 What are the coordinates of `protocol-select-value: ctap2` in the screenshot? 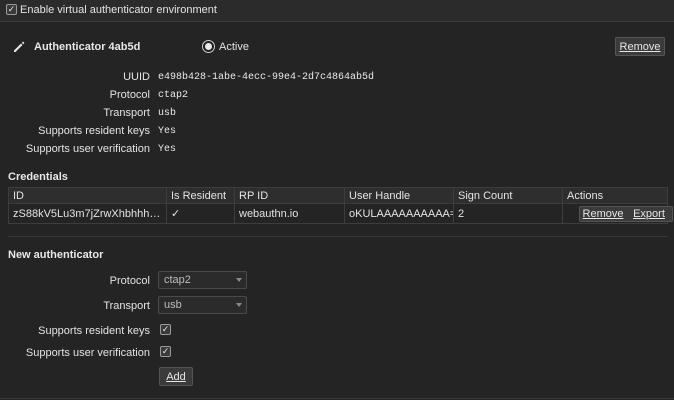 It's located at (177, 280).